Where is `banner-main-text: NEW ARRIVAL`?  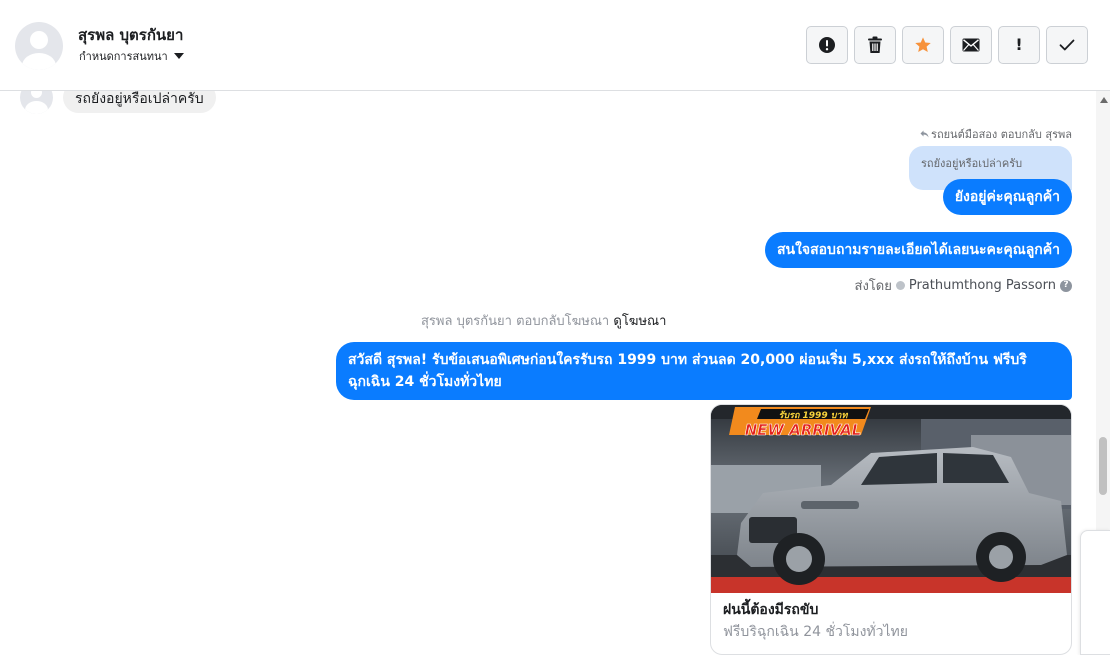
banner-main-text: NEW ARRIVAL is located at coordinates (803, 430).